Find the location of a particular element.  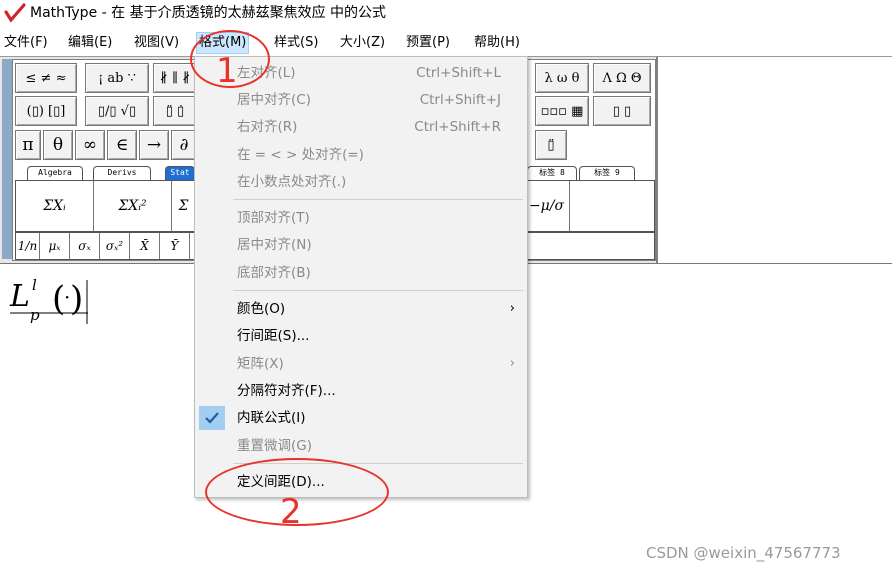

mathtype-logo-icon is located at coordinates (15, 13).